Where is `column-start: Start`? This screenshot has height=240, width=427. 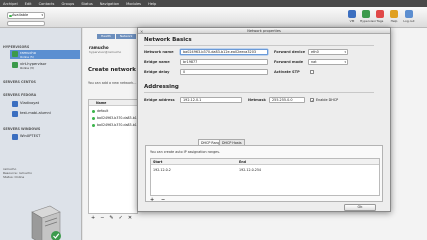
column-start: Start is located at coordinates (157, 162).